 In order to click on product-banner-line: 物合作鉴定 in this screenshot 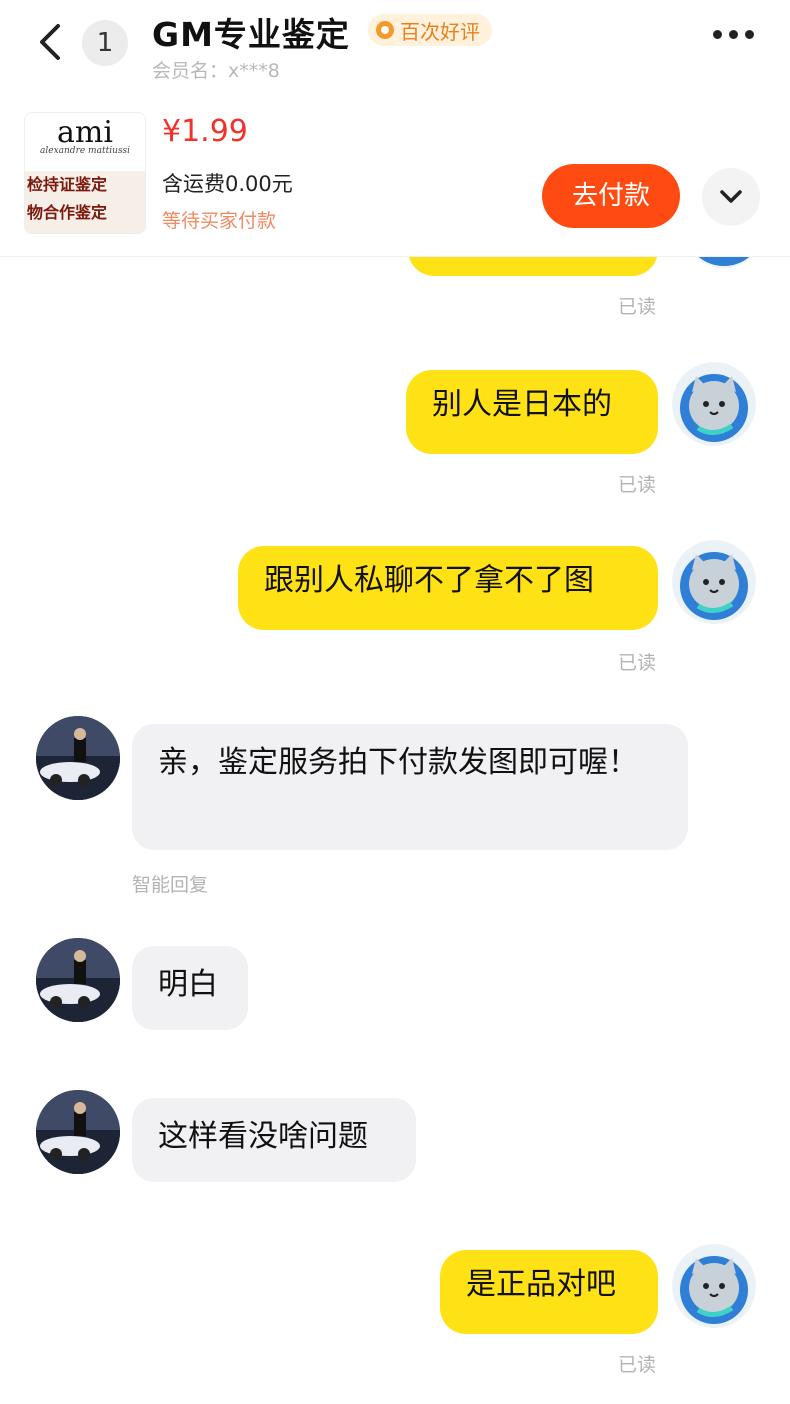, I will do `click(67, 212)`.